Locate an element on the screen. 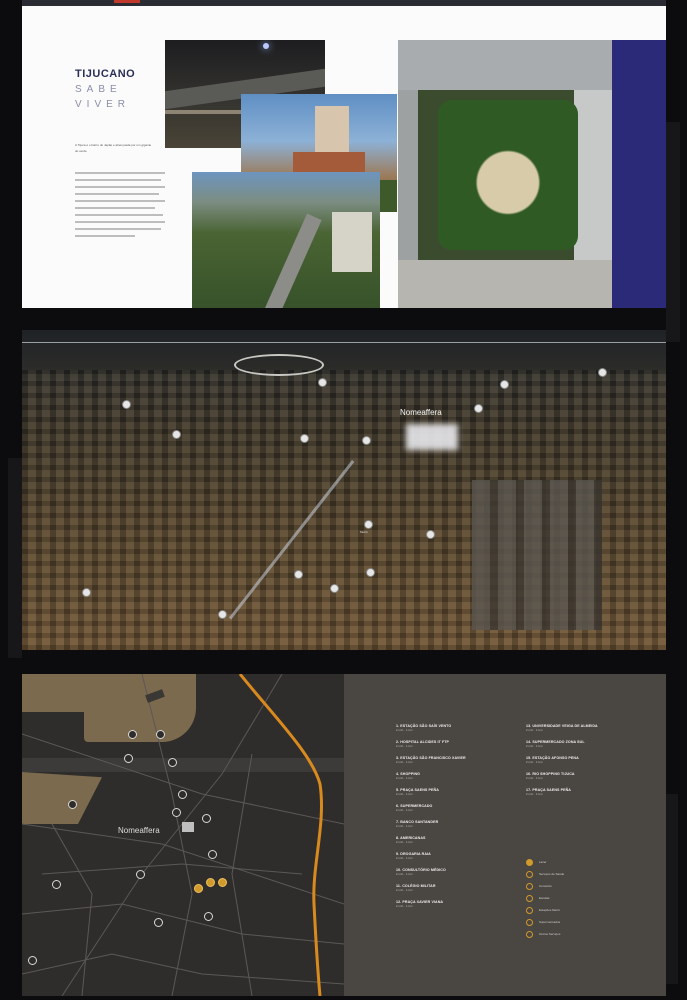 Image resolution: width=687 pixels, height=1000 pixels. key-label: Lazer is located at coordinates (543, 862).